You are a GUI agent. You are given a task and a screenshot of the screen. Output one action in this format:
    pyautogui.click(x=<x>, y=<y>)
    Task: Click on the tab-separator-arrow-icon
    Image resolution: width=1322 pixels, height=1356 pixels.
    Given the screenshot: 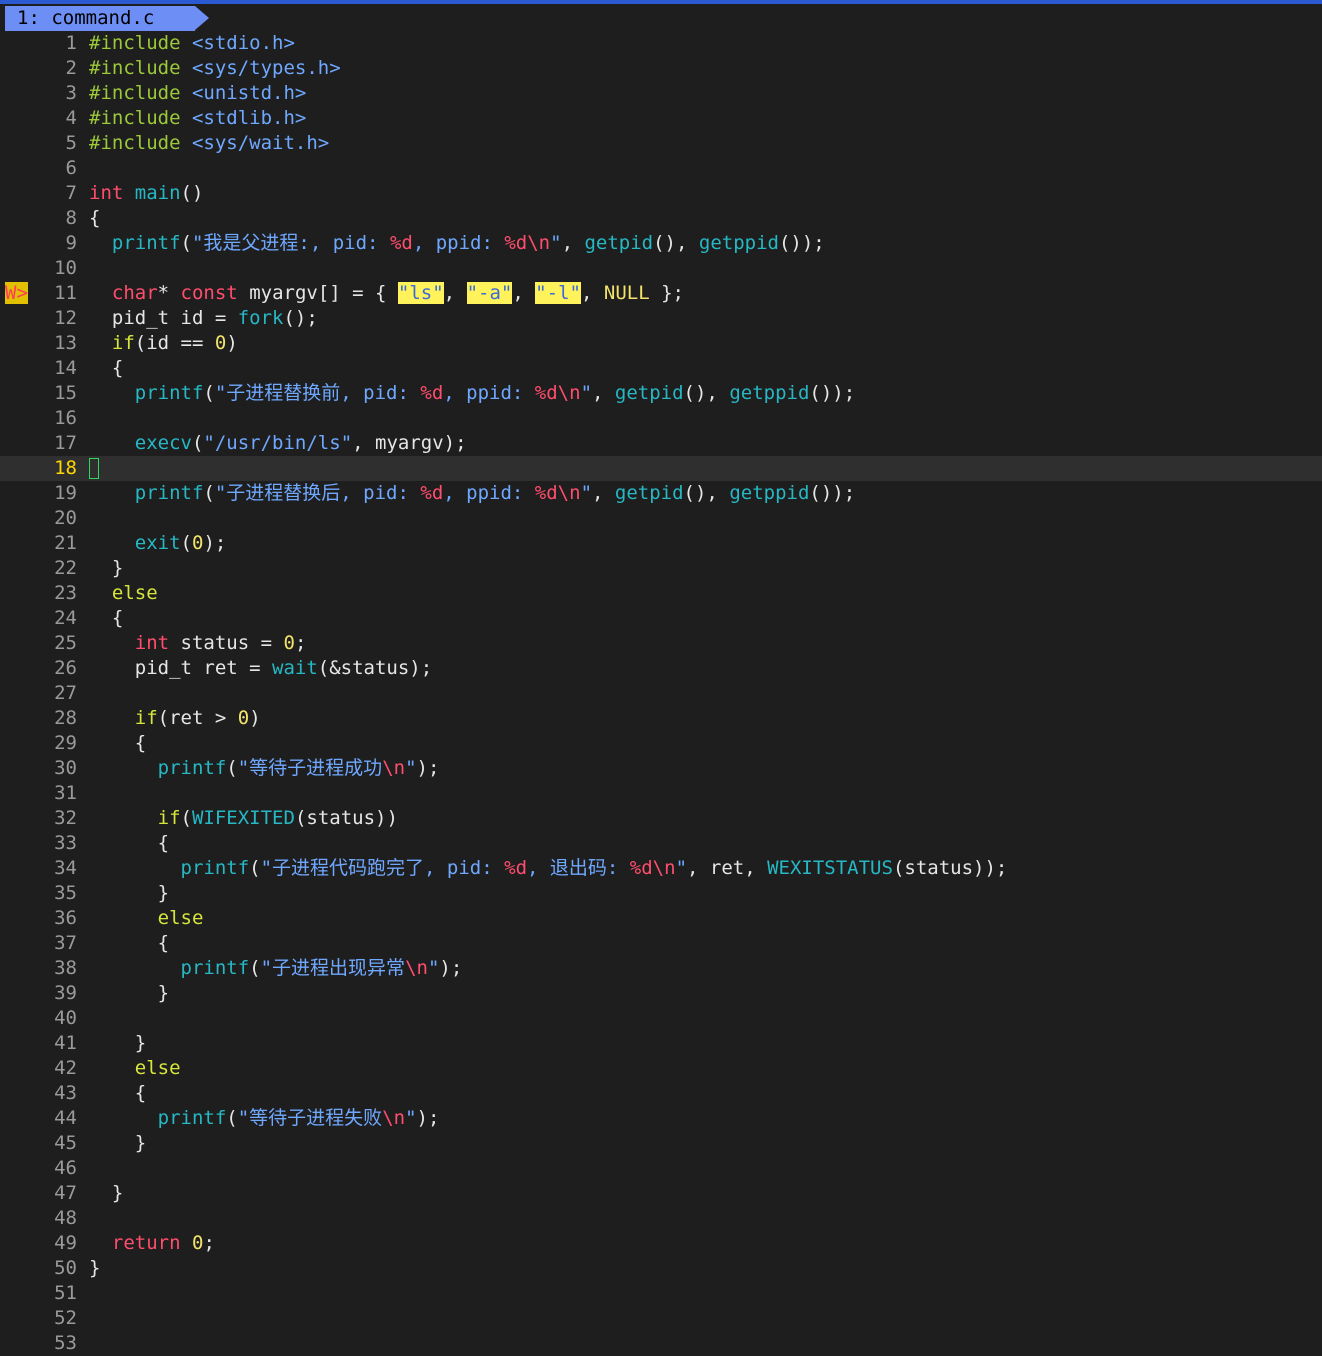 What is the action you would take?
    pyautogui.click(x=202, y=18)
    